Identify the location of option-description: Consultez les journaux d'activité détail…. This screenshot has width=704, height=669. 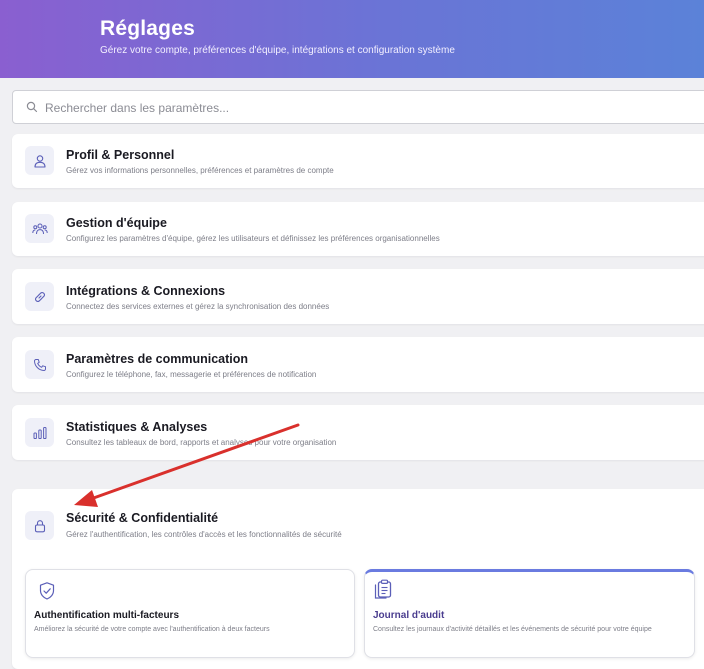
(512, 629).